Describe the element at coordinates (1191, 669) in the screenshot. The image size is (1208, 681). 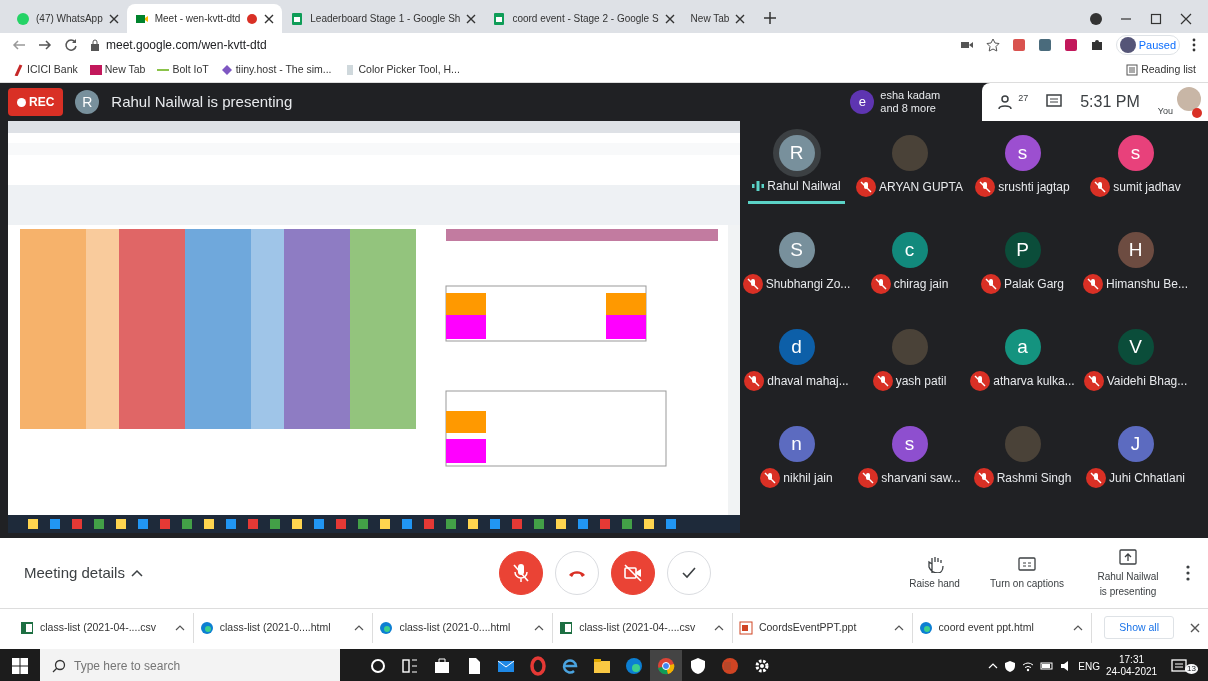
I see `notification-count: 13` at that location.